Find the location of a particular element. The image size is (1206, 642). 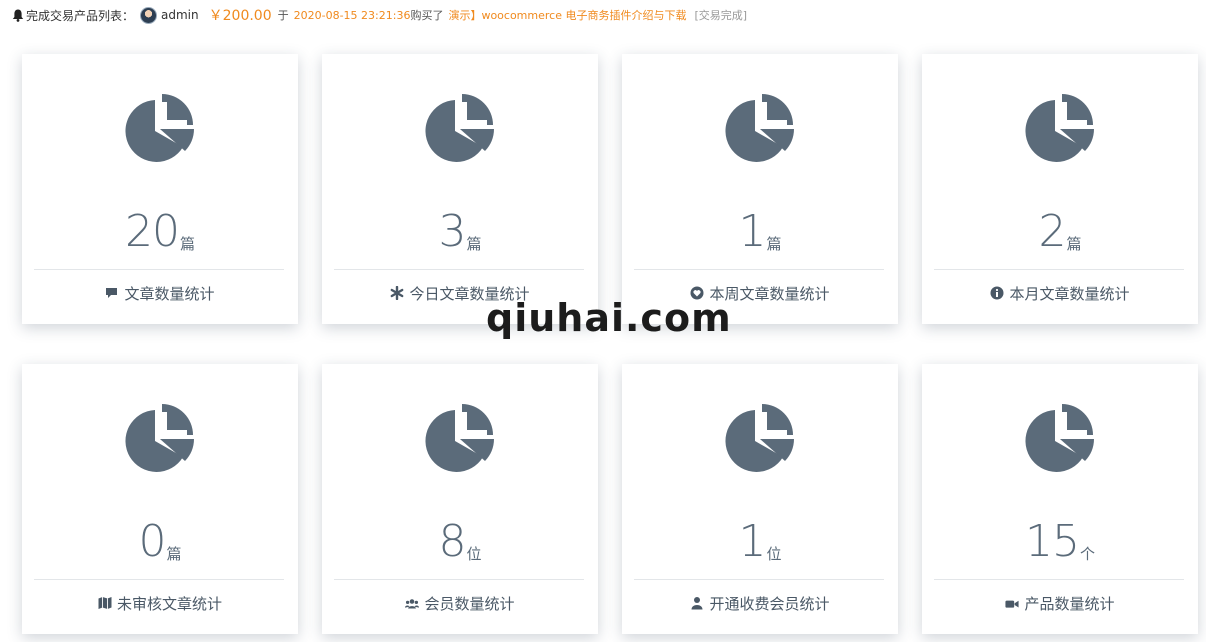

avatar is located at coordinates (149, 15).